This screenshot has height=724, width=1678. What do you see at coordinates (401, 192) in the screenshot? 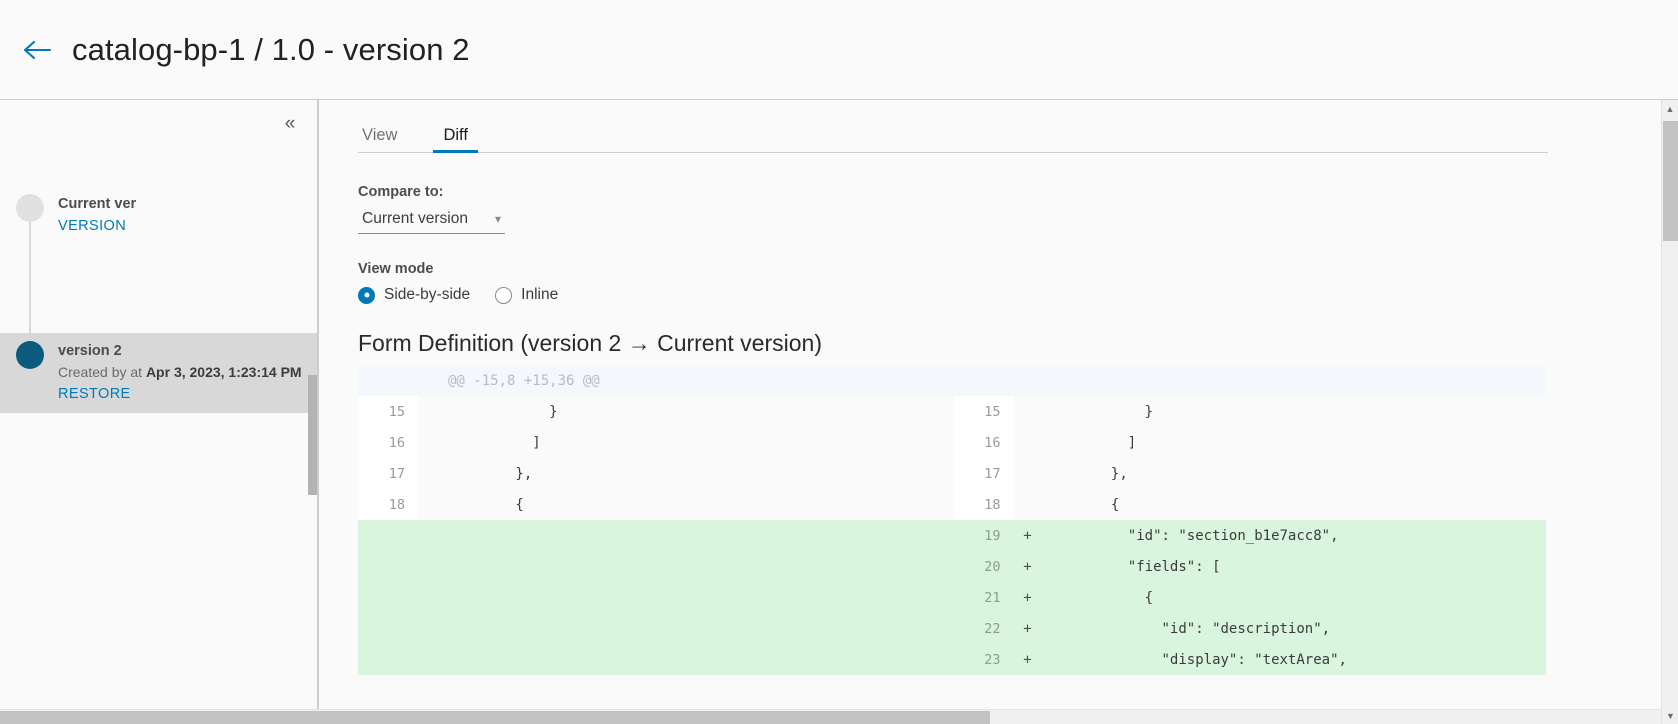
I see `compare-to-label: Compare to:` at bounding box center [401, 192].